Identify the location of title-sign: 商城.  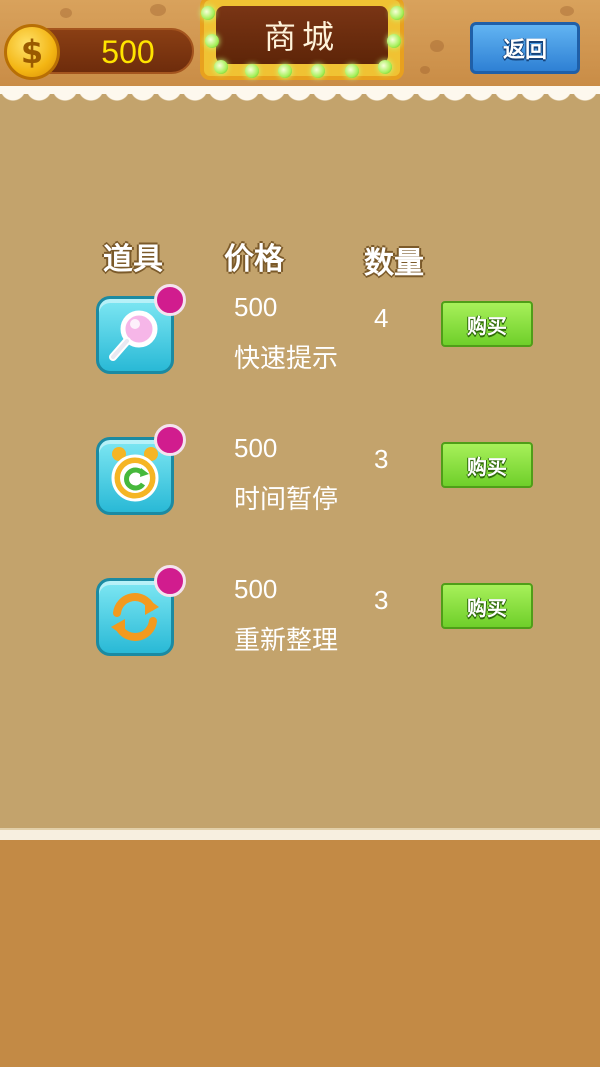
(302, 40).